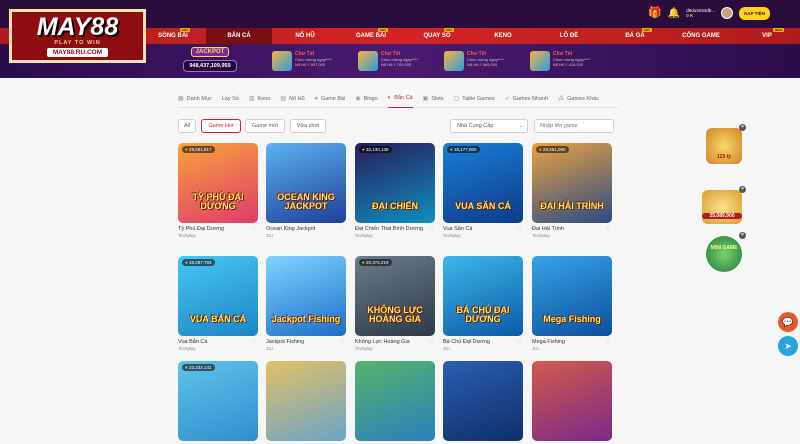 This screenshot has height=444, width=800. I want to click on provider-select: Nhà Cung Cấp ⌄, so click(489, 126).